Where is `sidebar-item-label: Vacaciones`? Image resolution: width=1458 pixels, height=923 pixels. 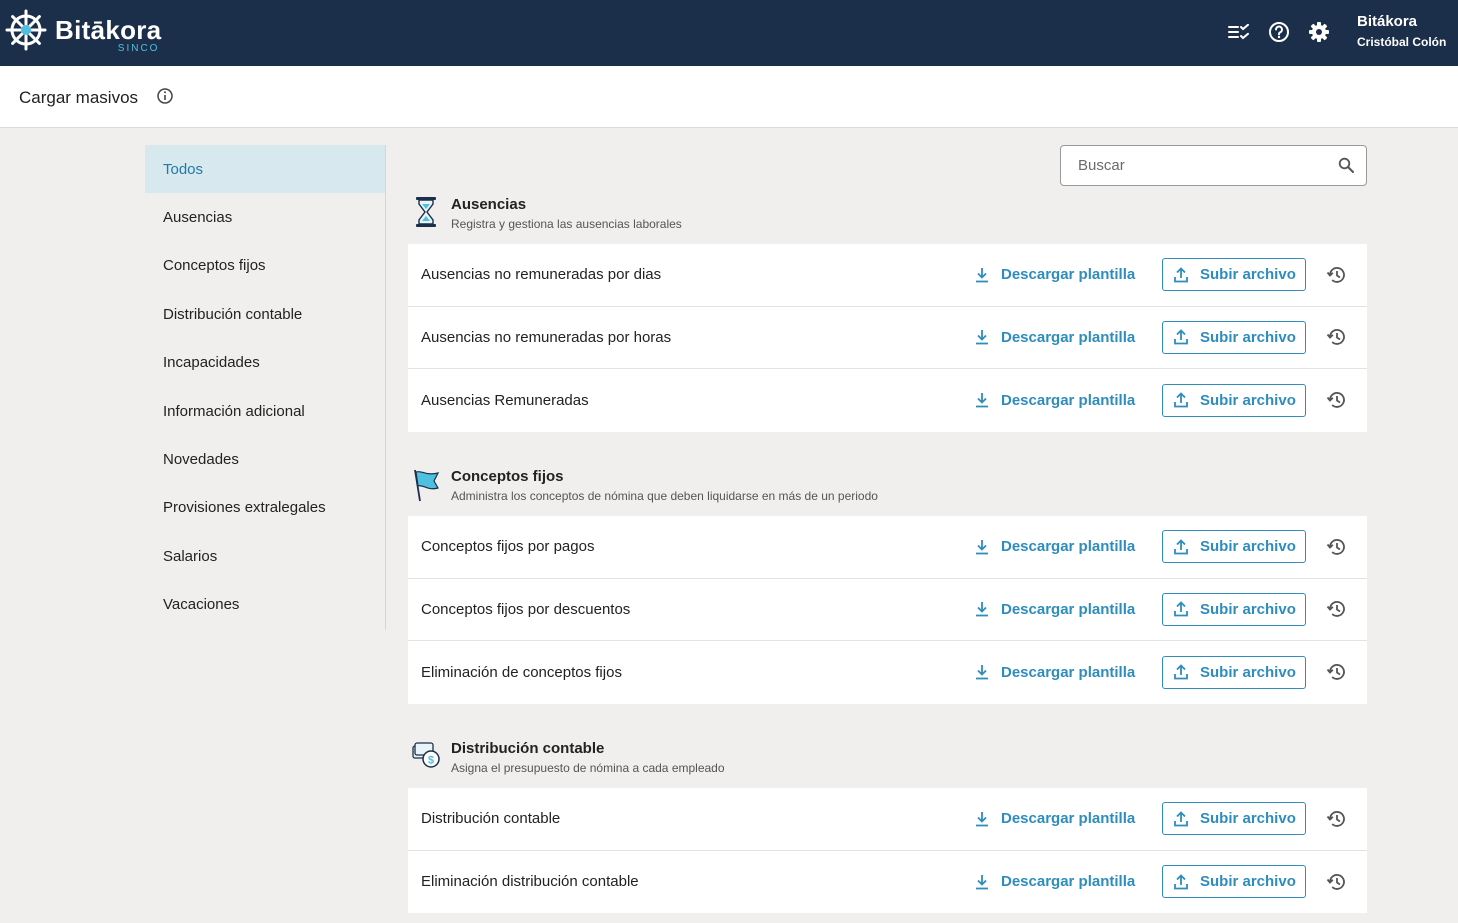 sidebar-item-label: Vacaciones is located at coordinates (201, 605).